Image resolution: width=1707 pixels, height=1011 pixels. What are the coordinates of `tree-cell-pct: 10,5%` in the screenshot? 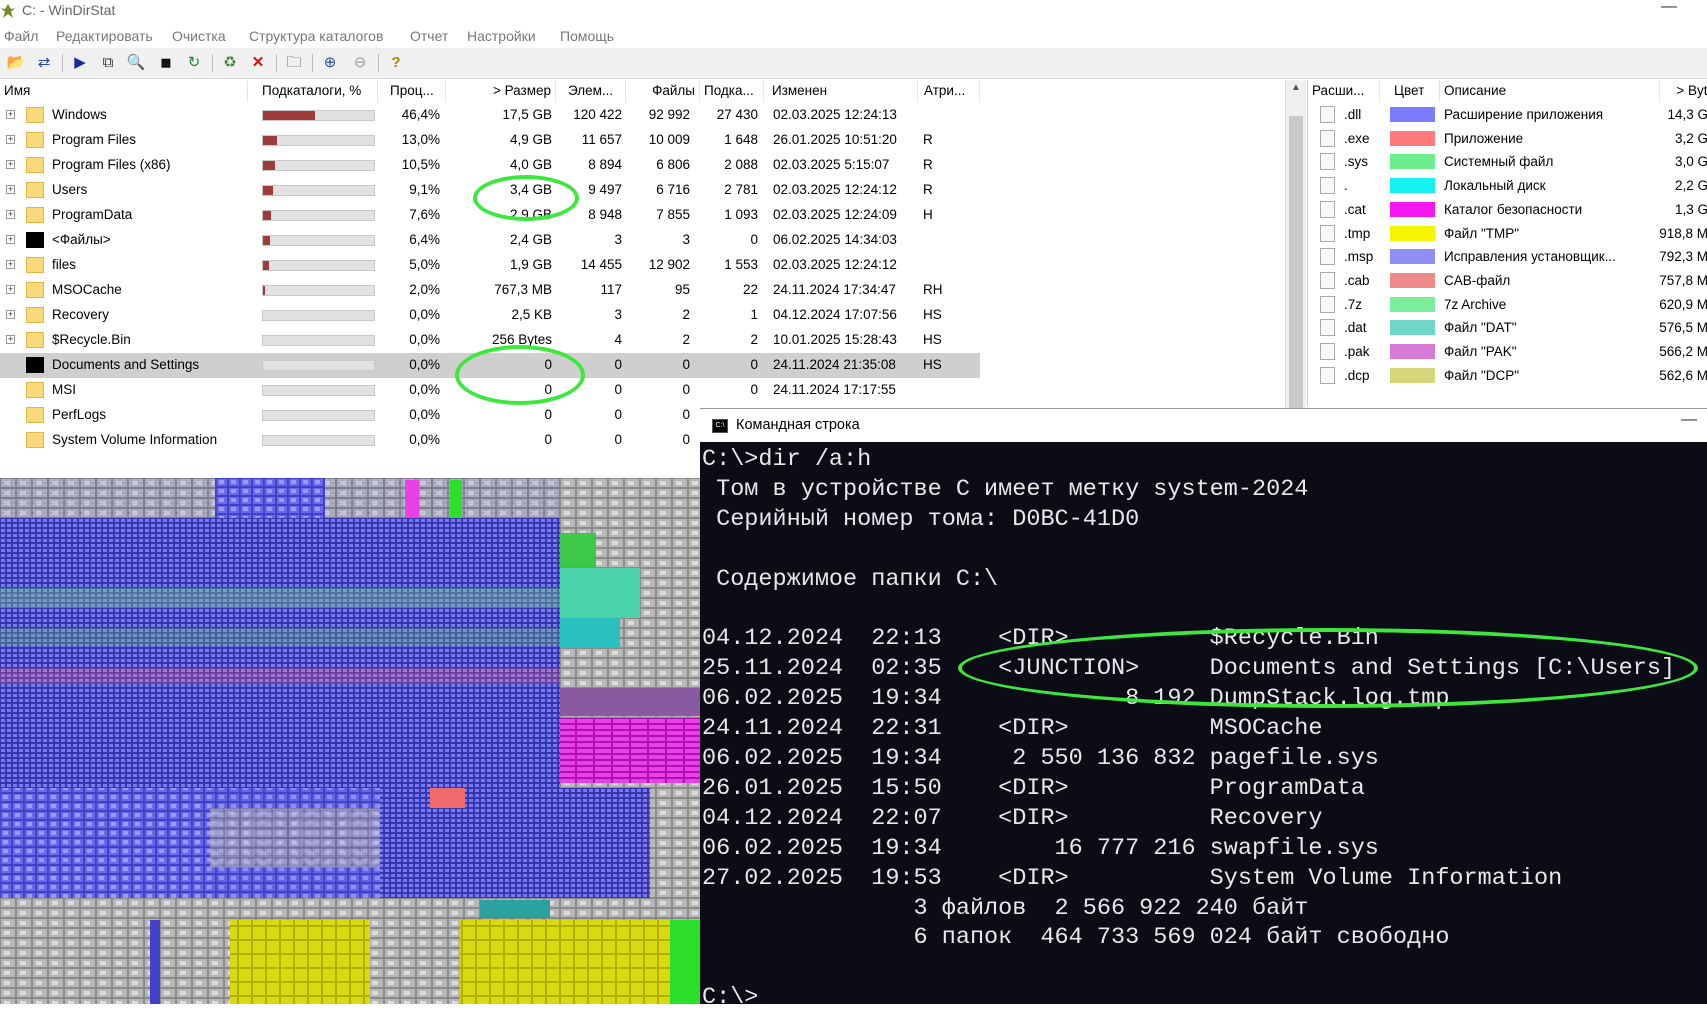 It's located at (420, 164).